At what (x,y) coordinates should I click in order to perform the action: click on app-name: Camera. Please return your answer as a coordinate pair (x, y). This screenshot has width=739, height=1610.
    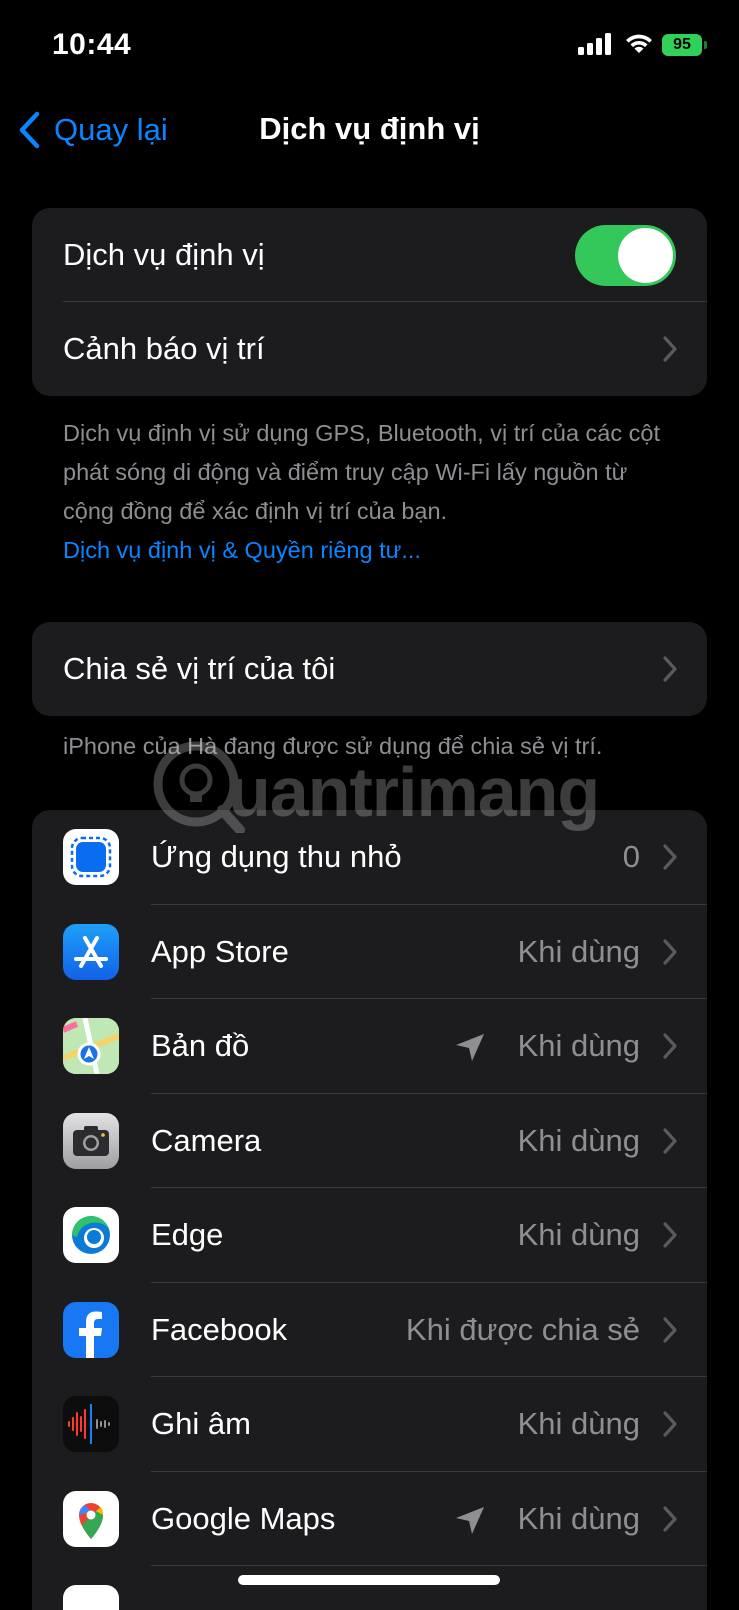
    Looking at the image, I should click on (206, 1140).